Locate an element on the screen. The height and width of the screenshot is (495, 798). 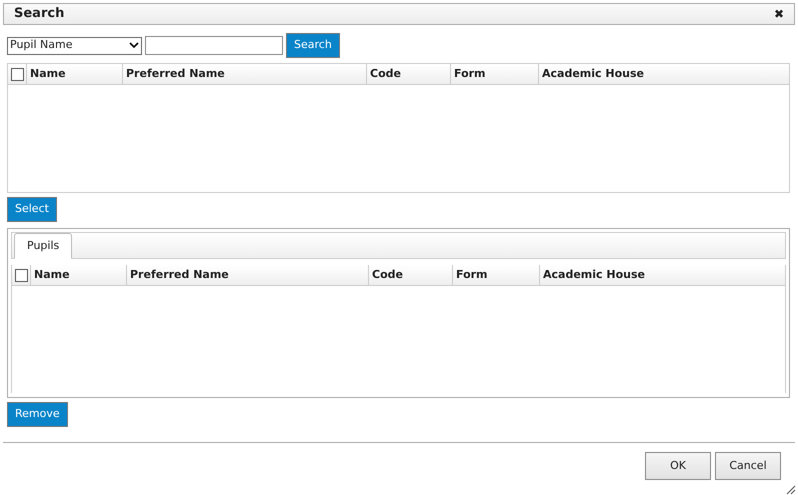
ok-button: OK is located at coordinates (678, 466).